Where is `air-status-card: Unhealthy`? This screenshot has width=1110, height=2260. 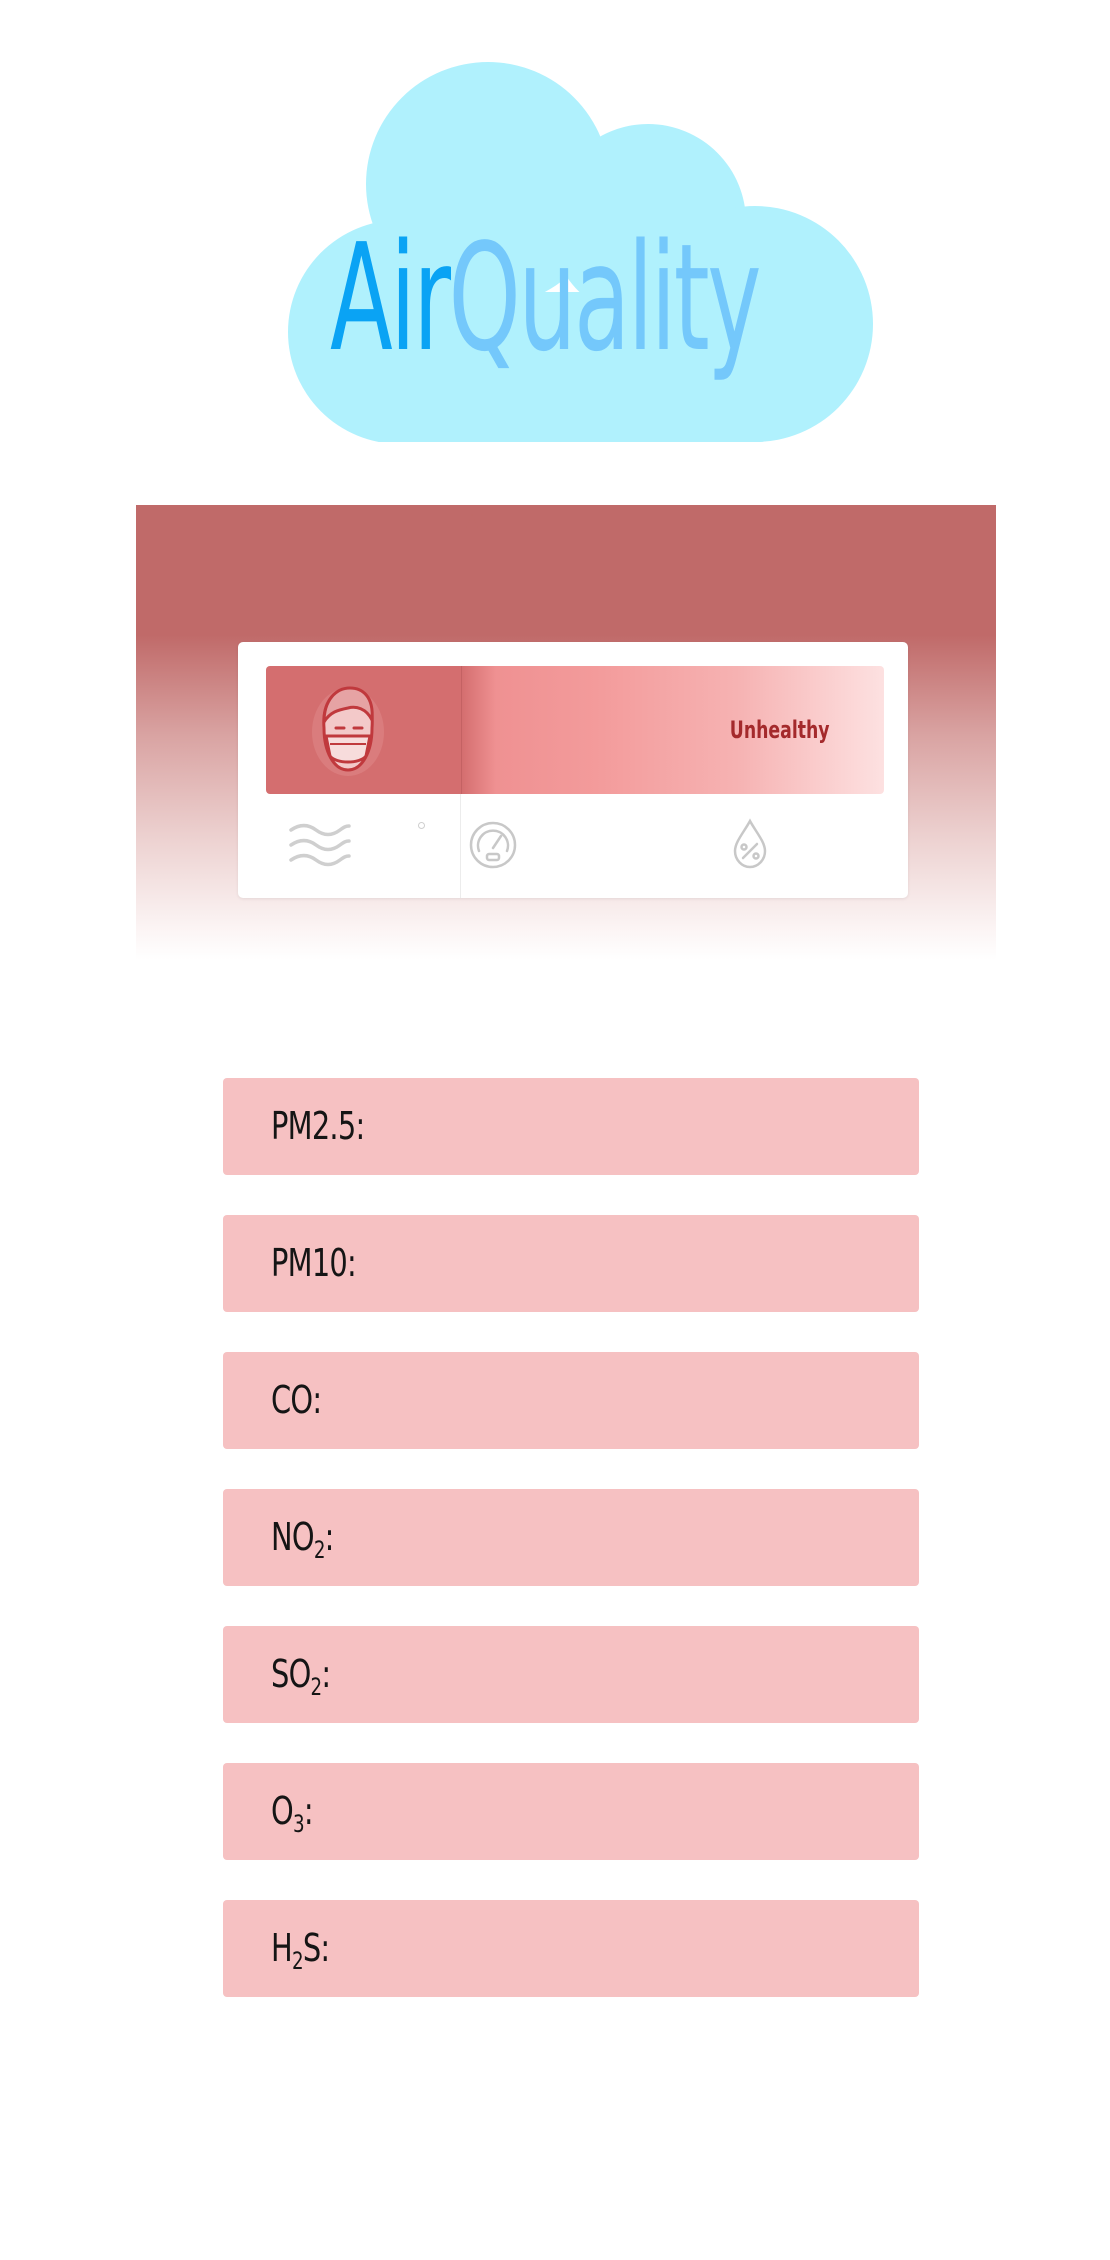
air-status-card: Unhealthy is located at coordinates (573, 770).